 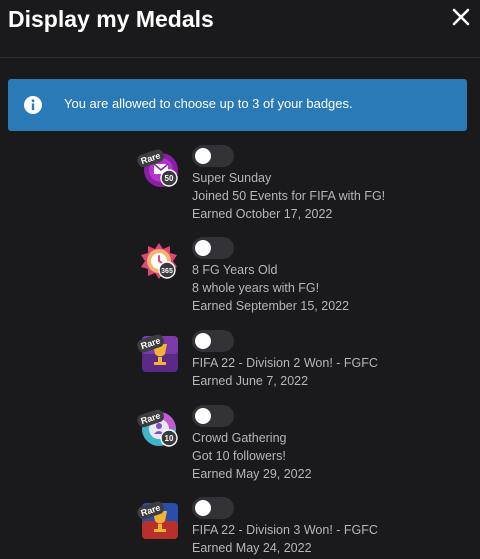 What do you see at coordinates (239, 438) in the screenshot?
I see `medal-name: Crowd Gathering` at bounding box center [239, 438].